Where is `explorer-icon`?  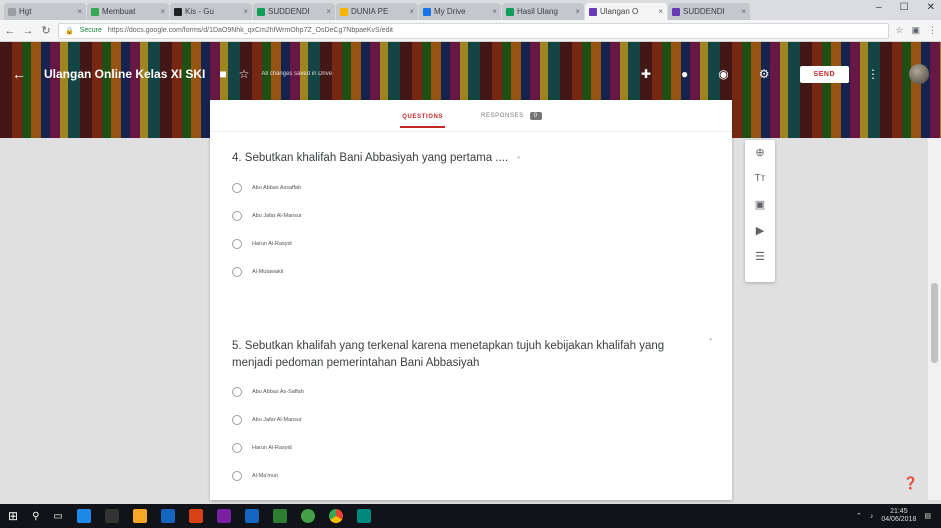 explorer-icon is located at coordinates (139, 516).